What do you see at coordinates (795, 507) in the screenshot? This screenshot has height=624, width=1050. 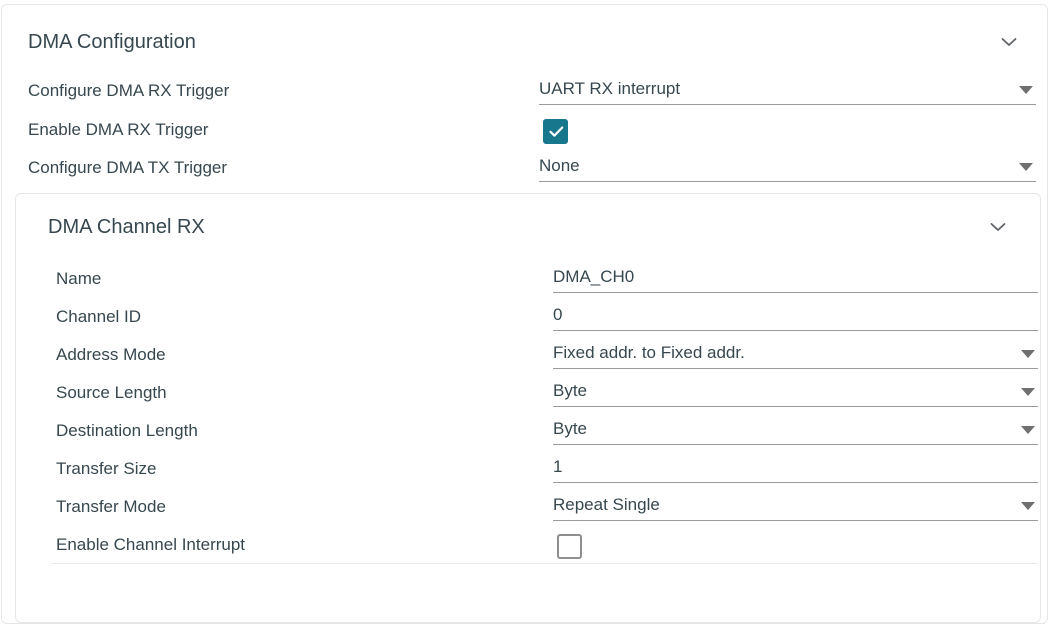 I see `select-transfer-mode: Repeat Single` at bounding box center [795, 507].